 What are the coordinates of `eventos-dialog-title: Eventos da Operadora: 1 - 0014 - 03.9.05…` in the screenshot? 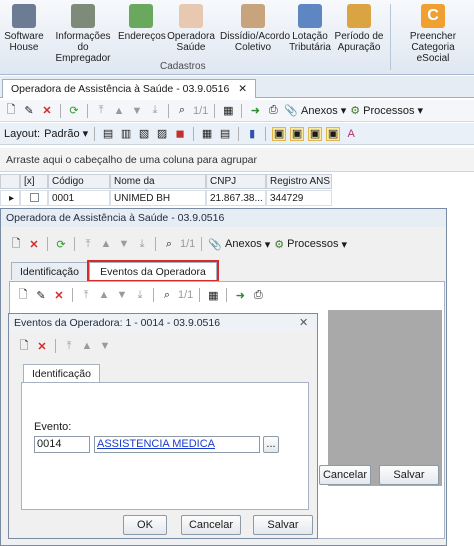 It's located at (163, 323).